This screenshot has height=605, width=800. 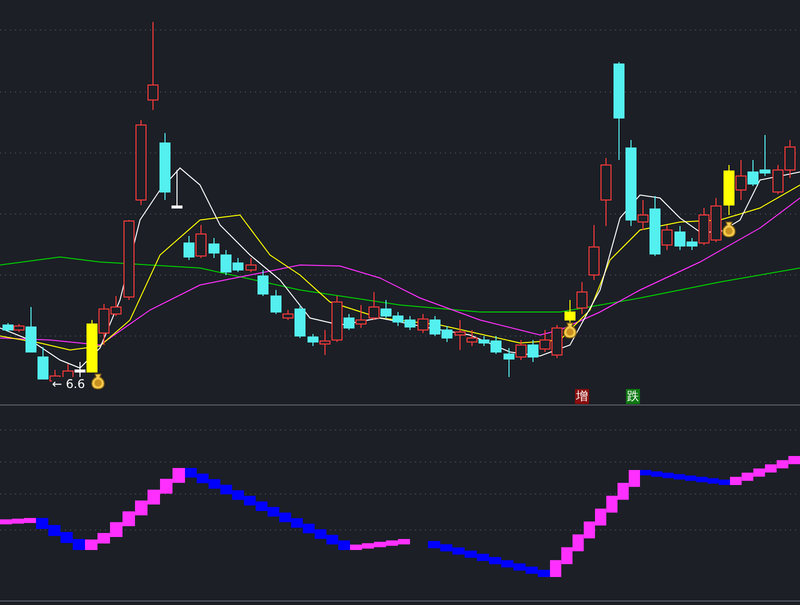 What do you see at coordinates (582, 396) in the screenshot?
I see `signal-marker: 增` at bounding box center [582, 396].